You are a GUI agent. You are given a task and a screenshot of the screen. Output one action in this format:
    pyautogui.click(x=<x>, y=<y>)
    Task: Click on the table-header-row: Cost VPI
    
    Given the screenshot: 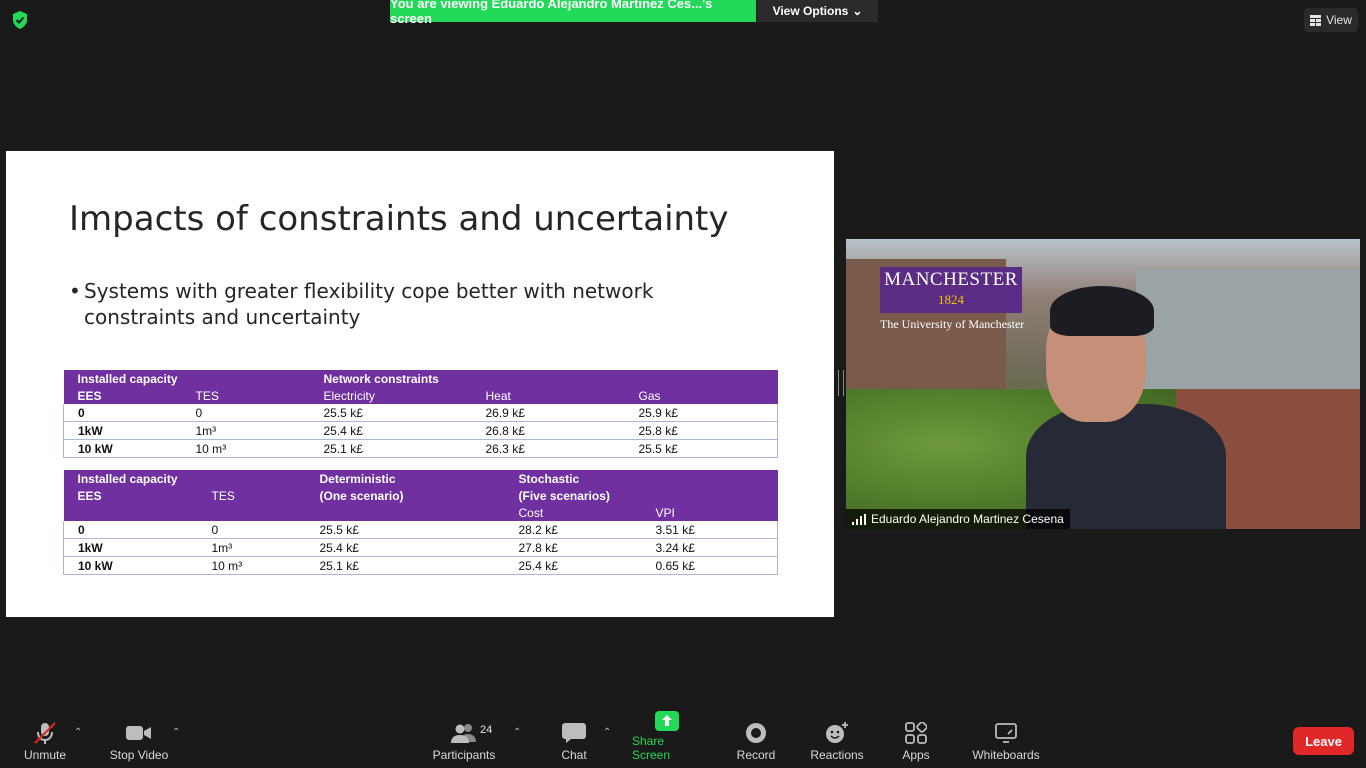 What is the action you would take?
    pyautogui.click(x=420, y=512)
    